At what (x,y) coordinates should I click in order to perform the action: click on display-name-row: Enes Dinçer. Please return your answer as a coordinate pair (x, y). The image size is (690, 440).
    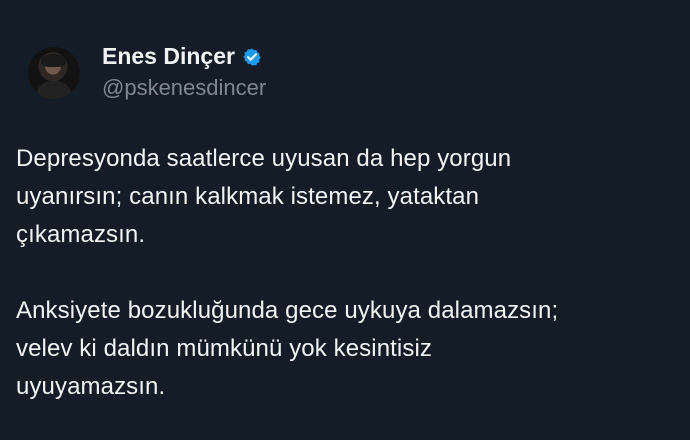
    Looking at the image, I should click on (184, 56).